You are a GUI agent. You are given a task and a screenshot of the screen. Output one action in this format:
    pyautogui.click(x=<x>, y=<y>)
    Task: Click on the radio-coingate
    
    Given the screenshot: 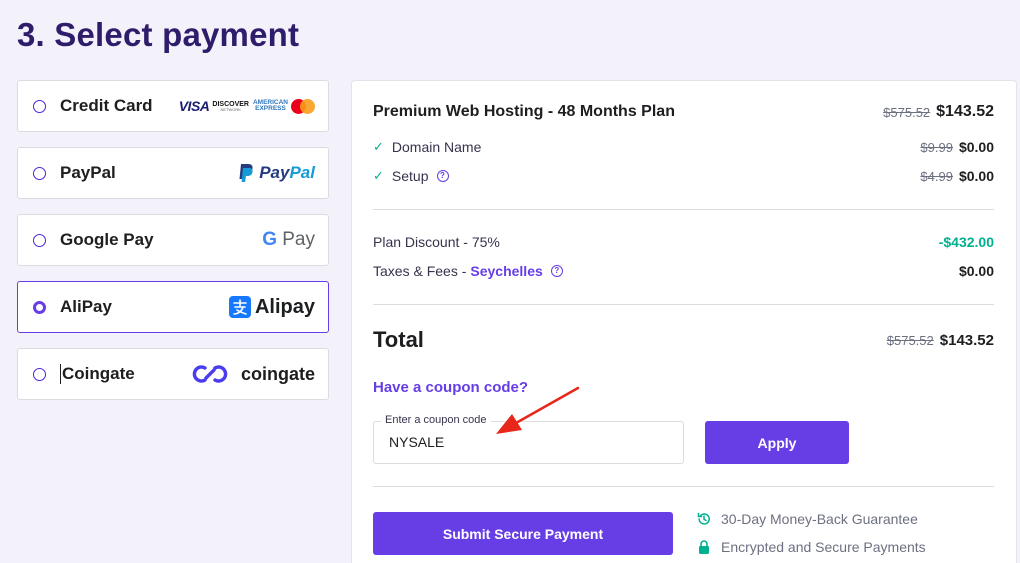 What is the action you would take?
    pyautogui.click(x=39, y=374)
    